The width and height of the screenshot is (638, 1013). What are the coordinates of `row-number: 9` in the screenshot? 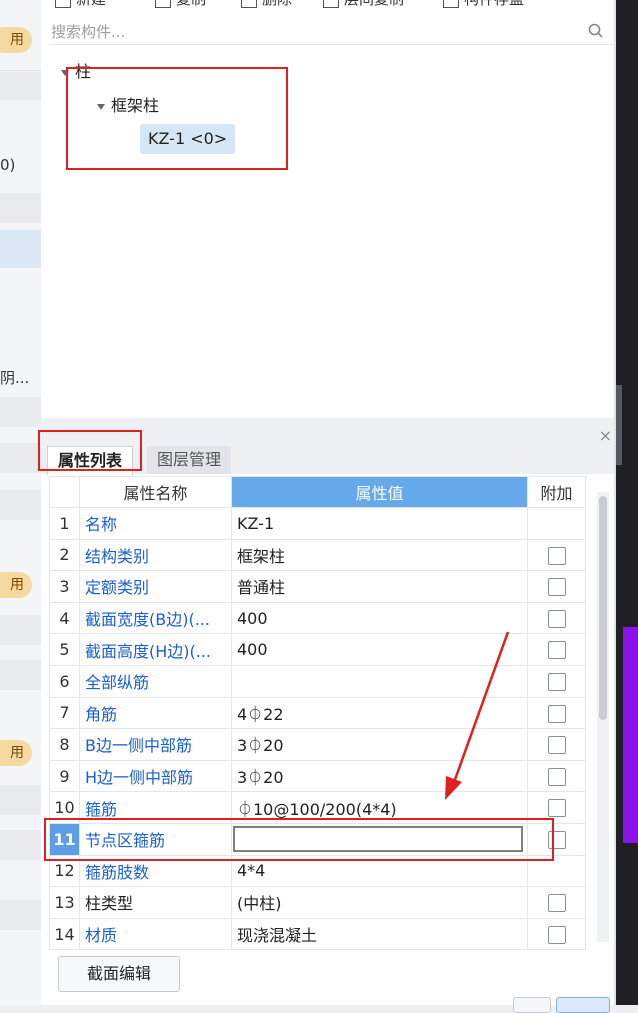 It's located at (64, 776).